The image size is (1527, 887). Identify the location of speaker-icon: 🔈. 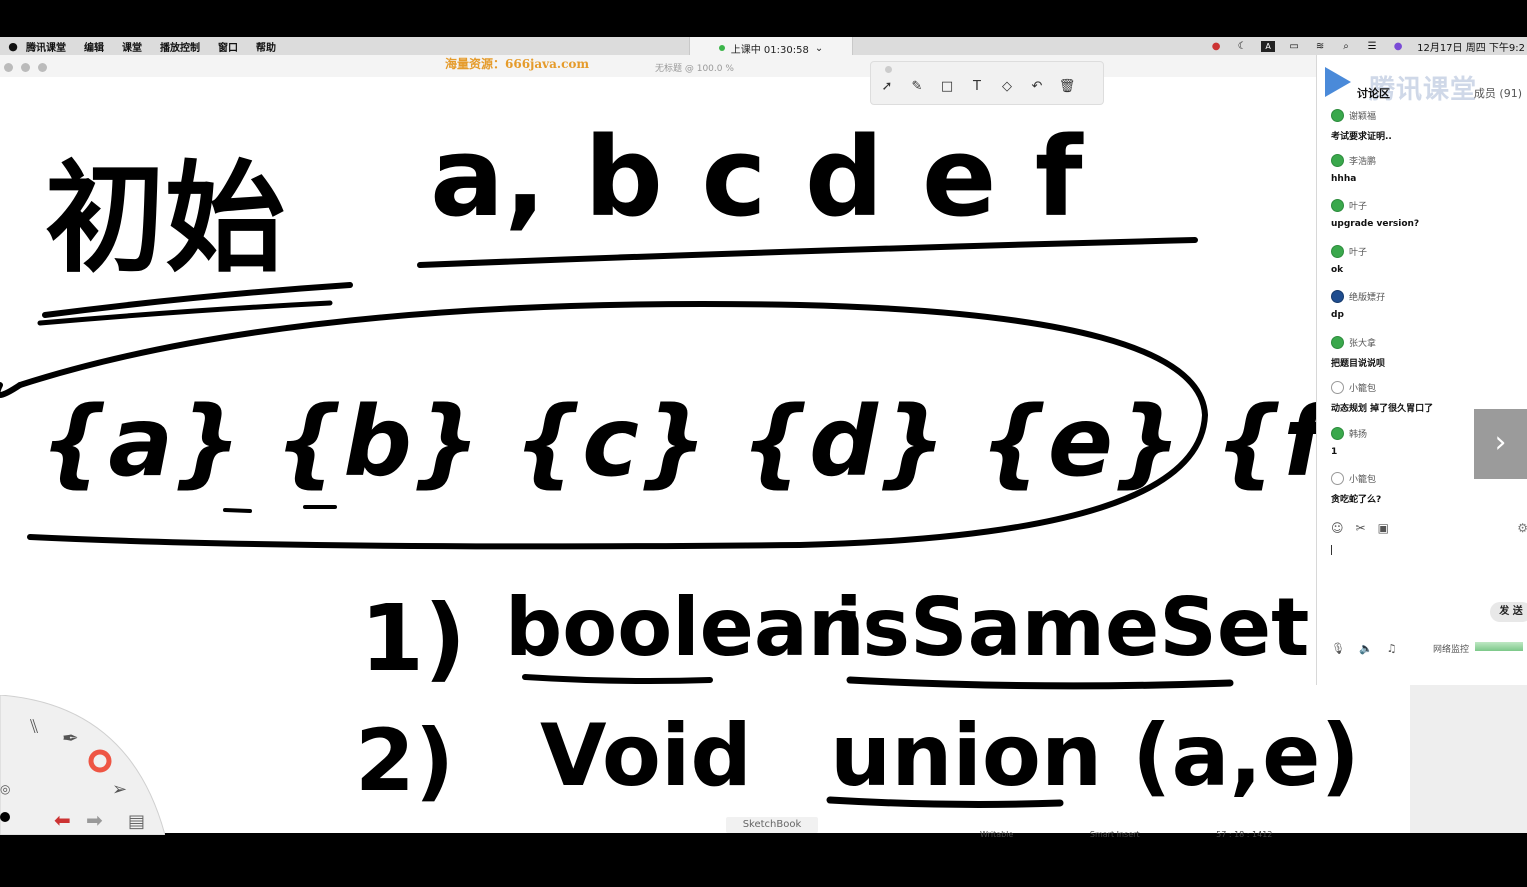
(1366, 648).